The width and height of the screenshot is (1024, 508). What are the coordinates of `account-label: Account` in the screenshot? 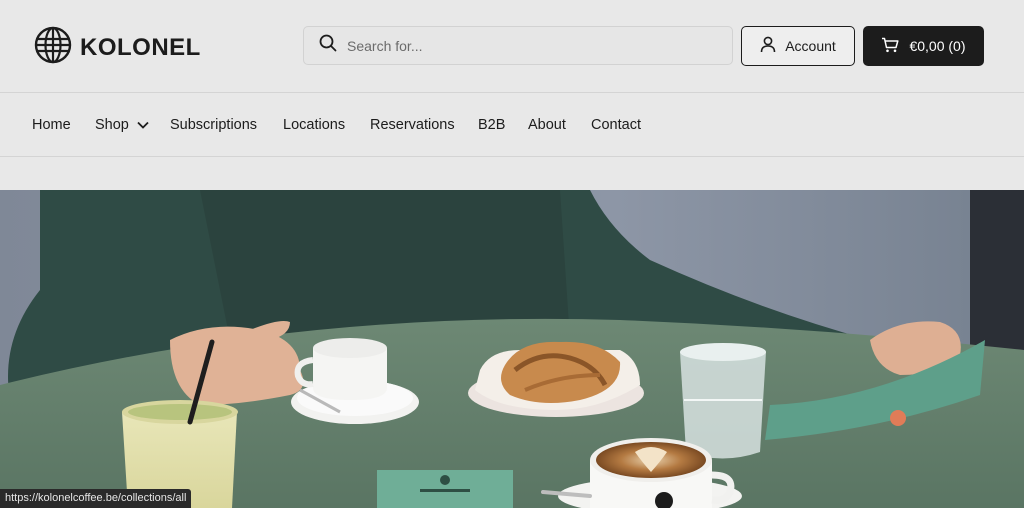 It's located at (810, 46).